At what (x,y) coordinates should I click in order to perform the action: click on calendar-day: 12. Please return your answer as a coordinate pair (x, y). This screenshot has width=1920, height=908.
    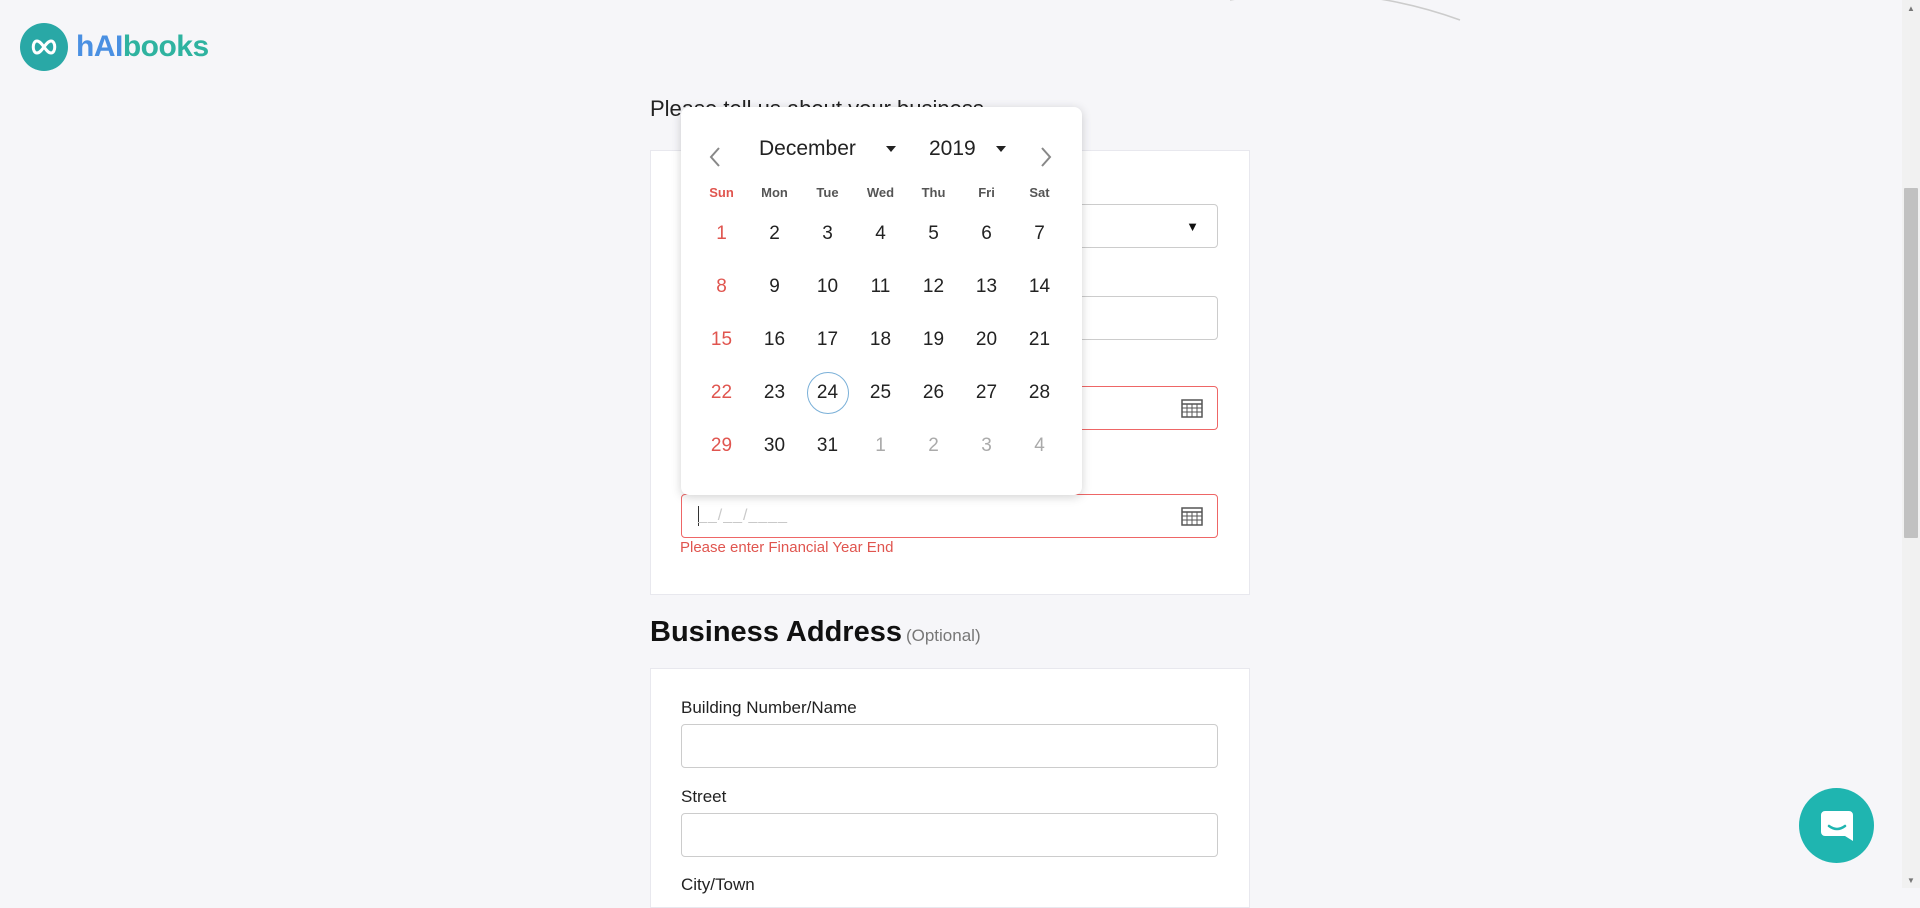
    Looking at the image, I should click on (933, 286).